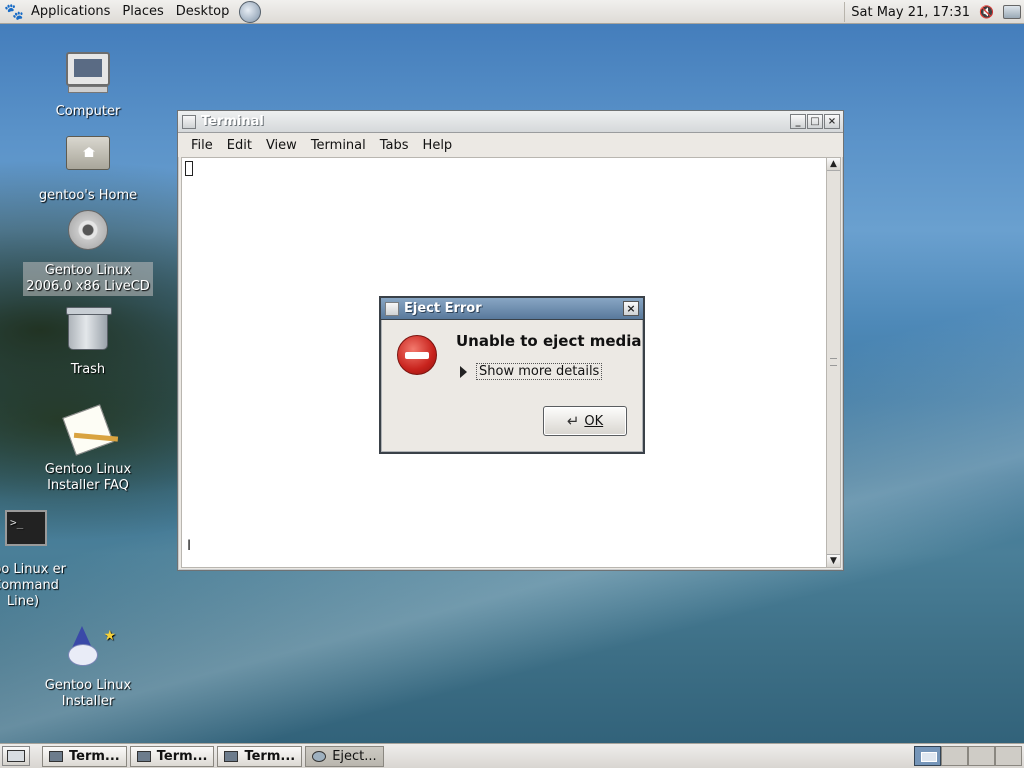 This screenshot has height=768, width=1024. What do you see at coordinates (798, 121) in the screenshot?
I see `minimize-button: _` at bounding box center [798, 121].